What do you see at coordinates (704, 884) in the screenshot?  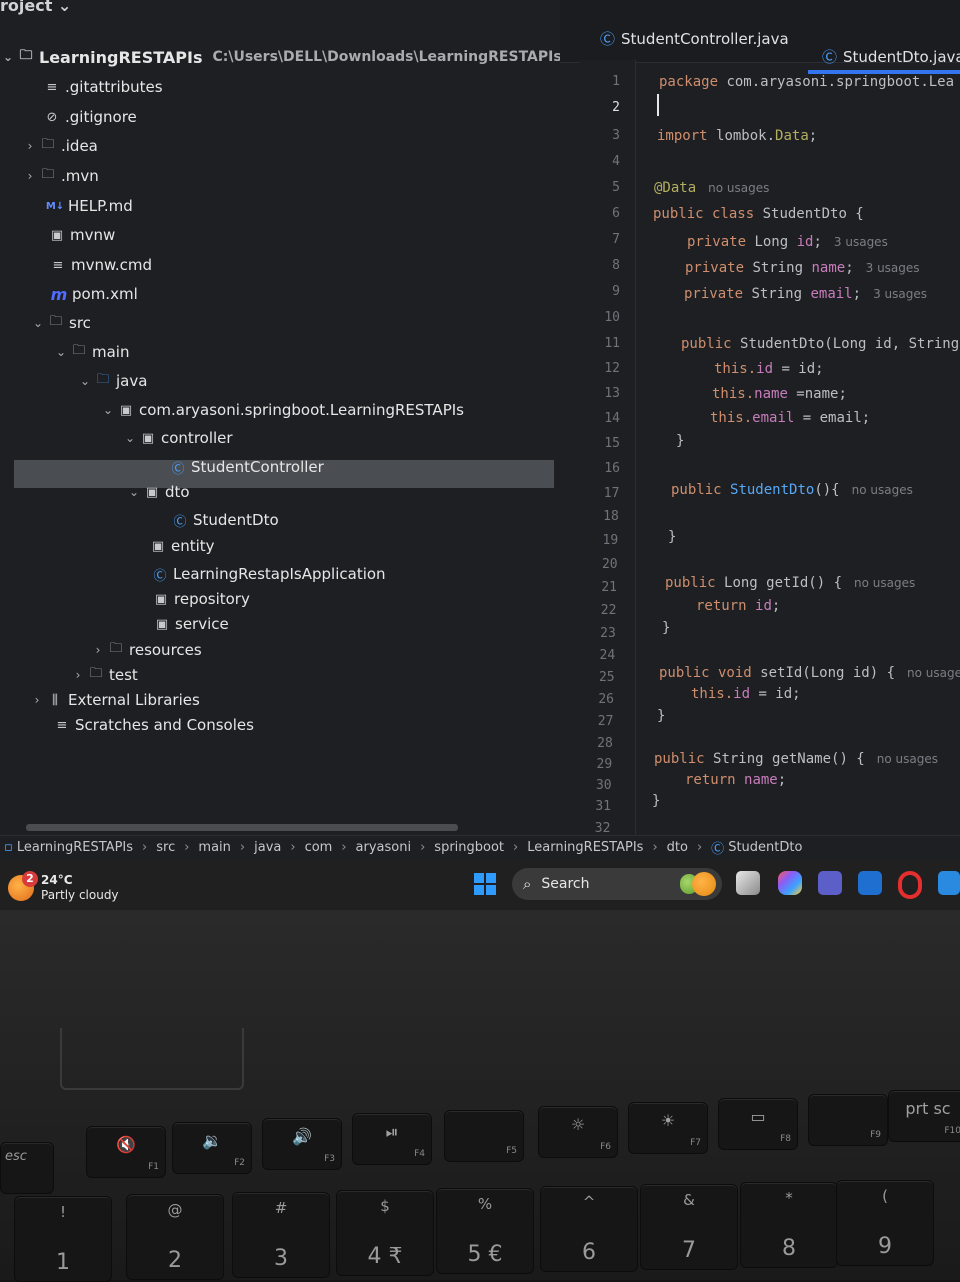 I see `search-highlight-icon` at bounding box center [704, 884].